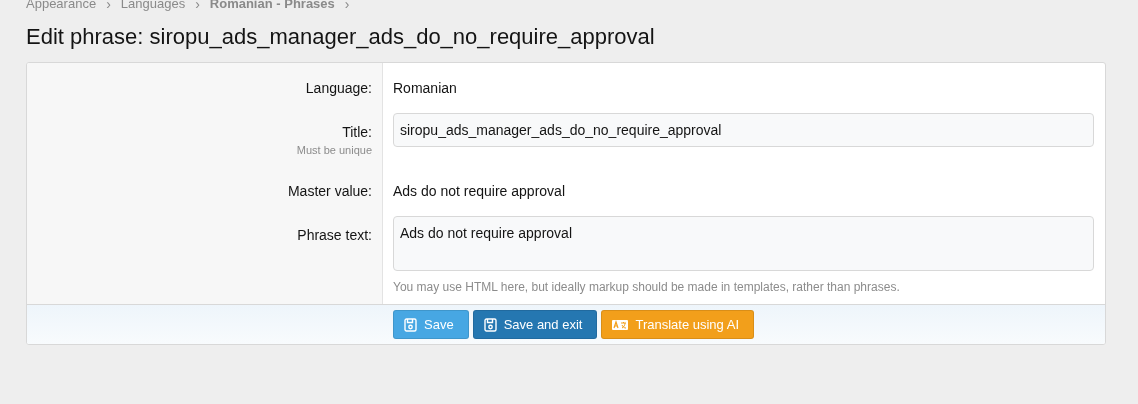  Describe the element at coordinates (743, 243) in the screenshot. I see `phrase-text-field: Ads do not require approval` at that location.